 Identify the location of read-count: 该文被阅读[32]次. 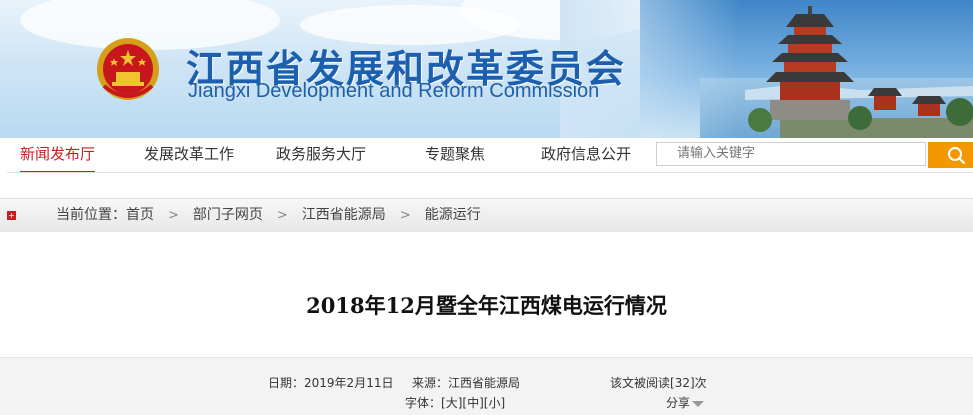
(658, 382).